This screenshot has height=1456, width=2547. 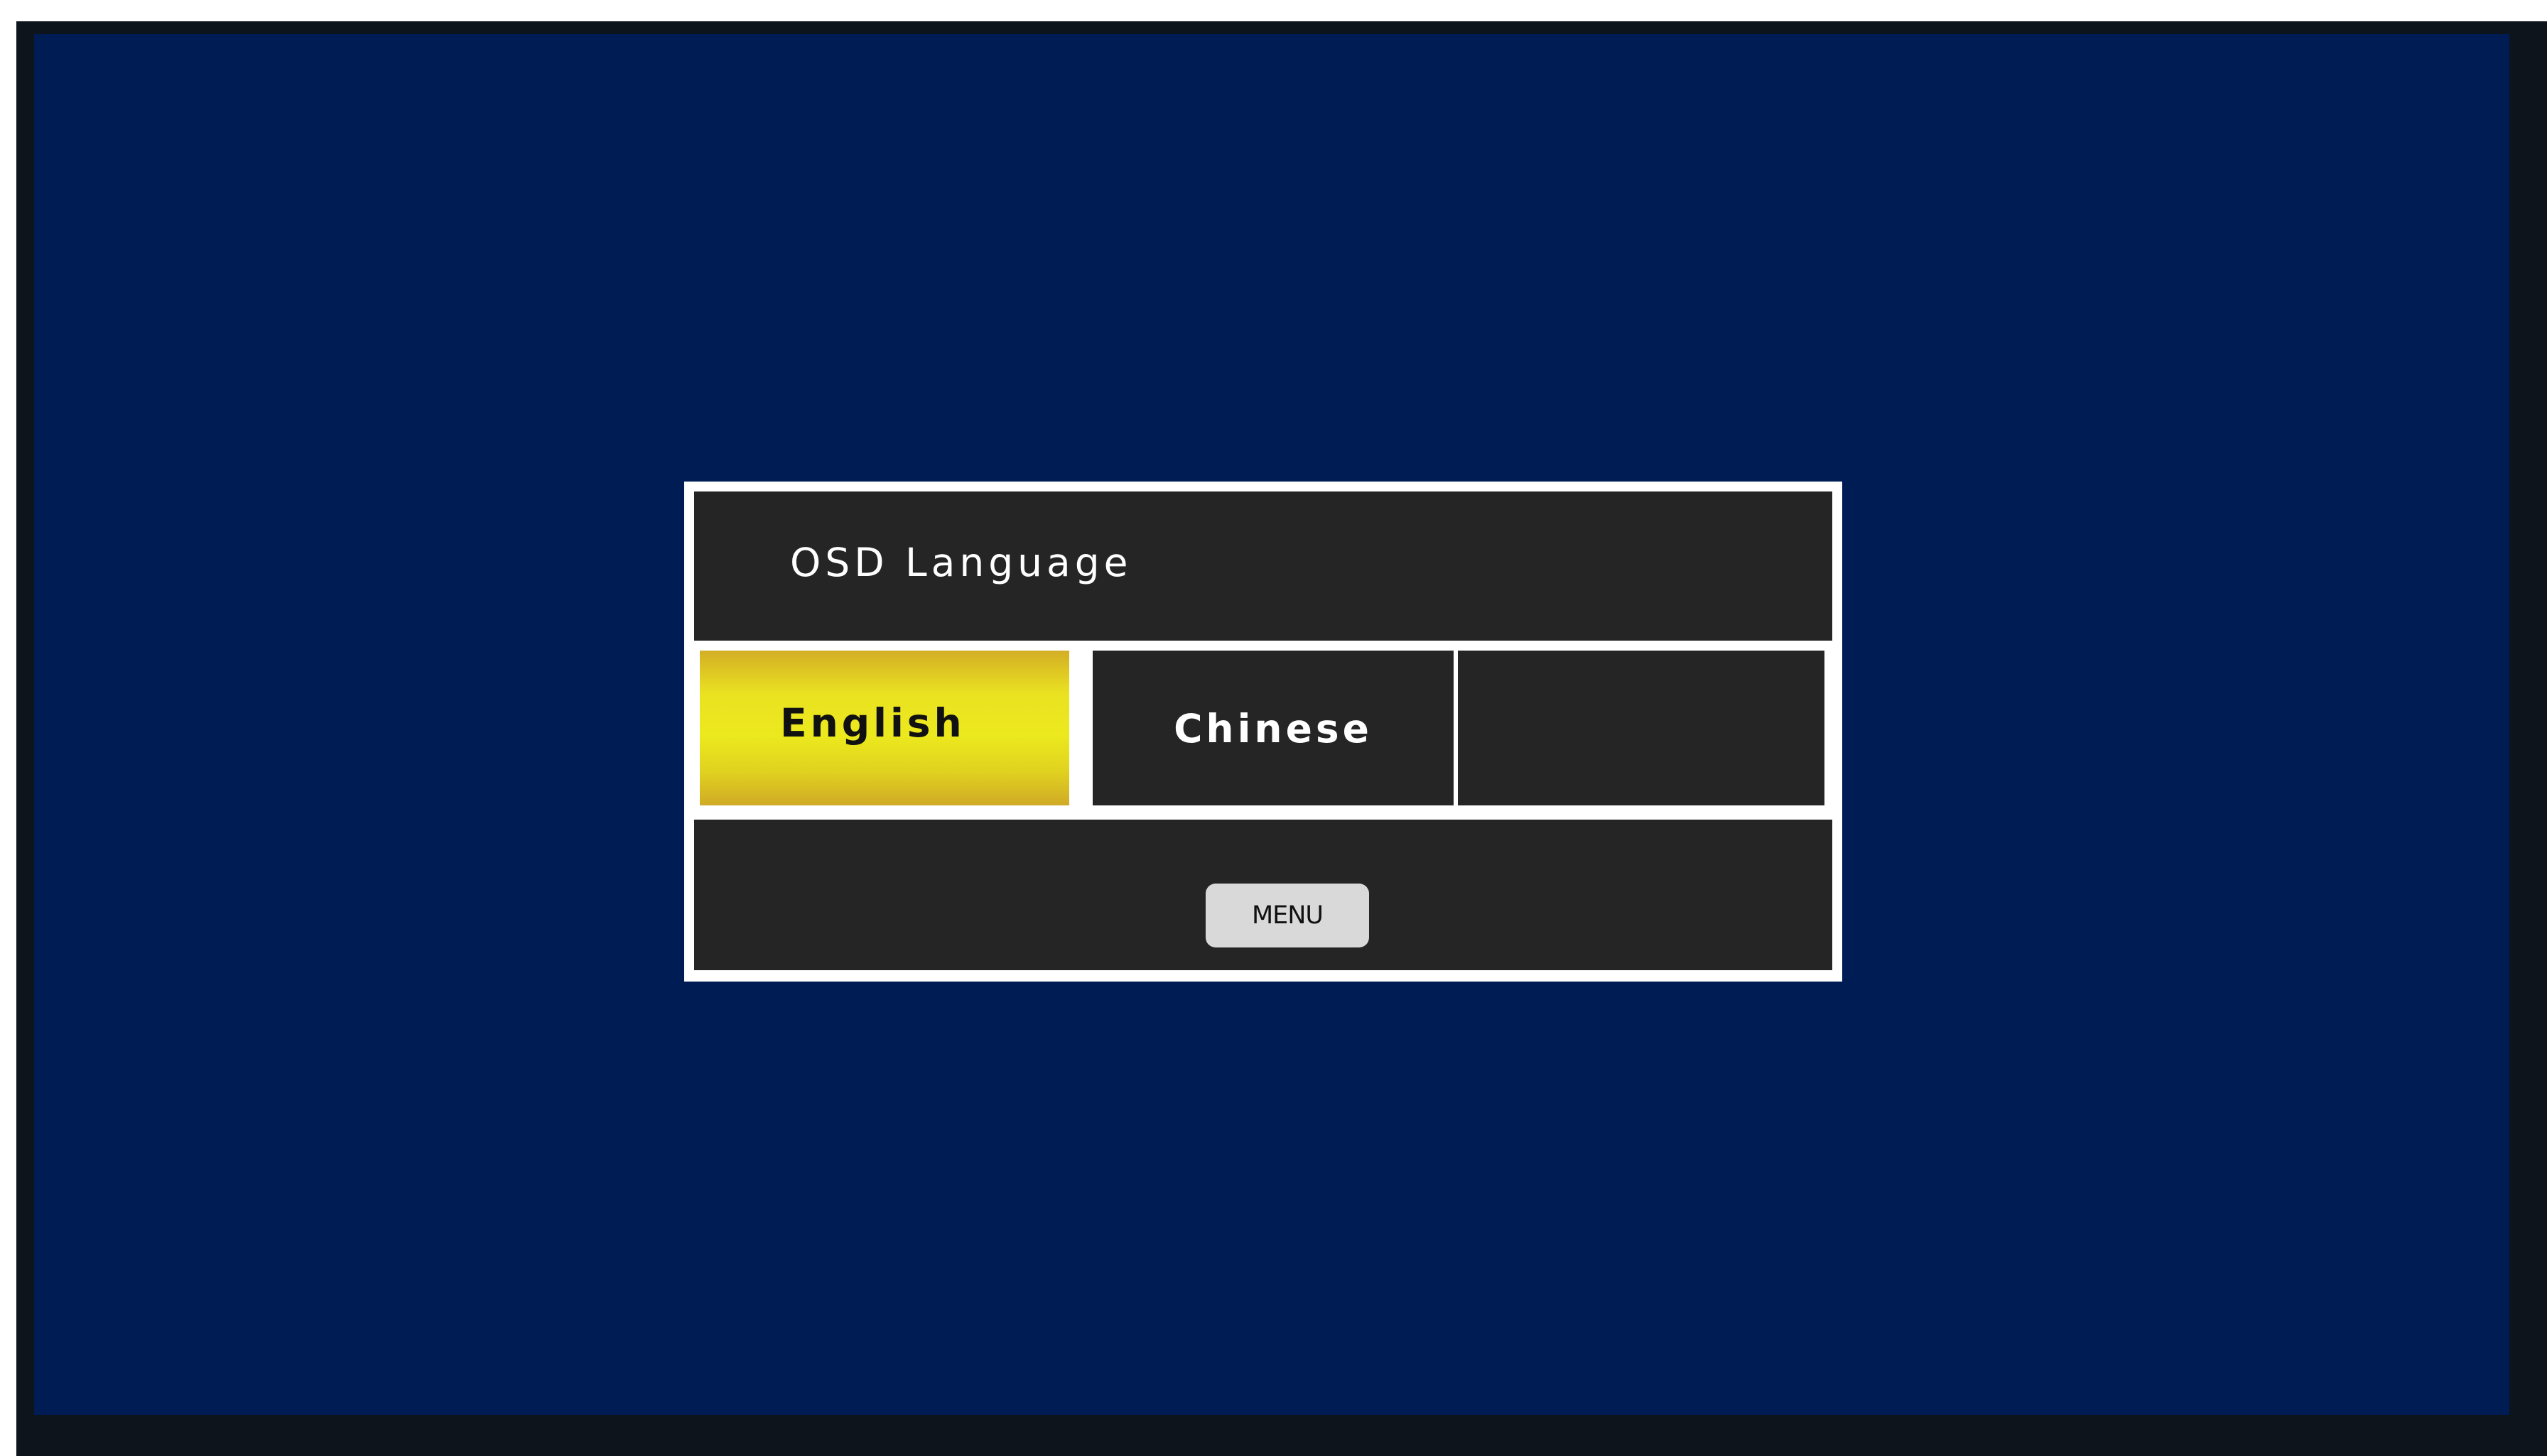 I want to click on osd-title-bar: OSD Language, so click(x=1263, y=566).